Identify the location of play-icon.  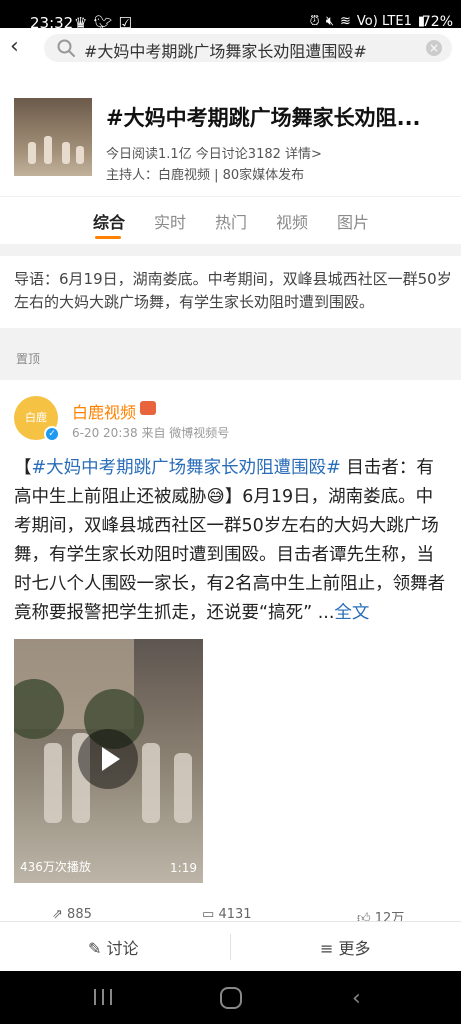
(111, 759).